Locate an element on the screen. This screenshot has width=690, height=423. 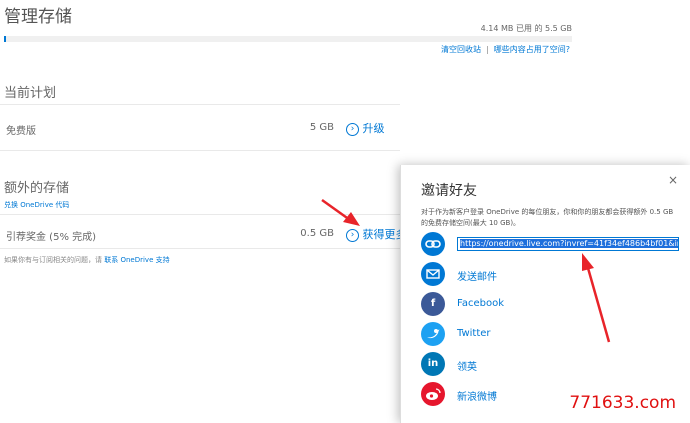
share-option-facebook: f Facebook is located at coordinates (555, 305).